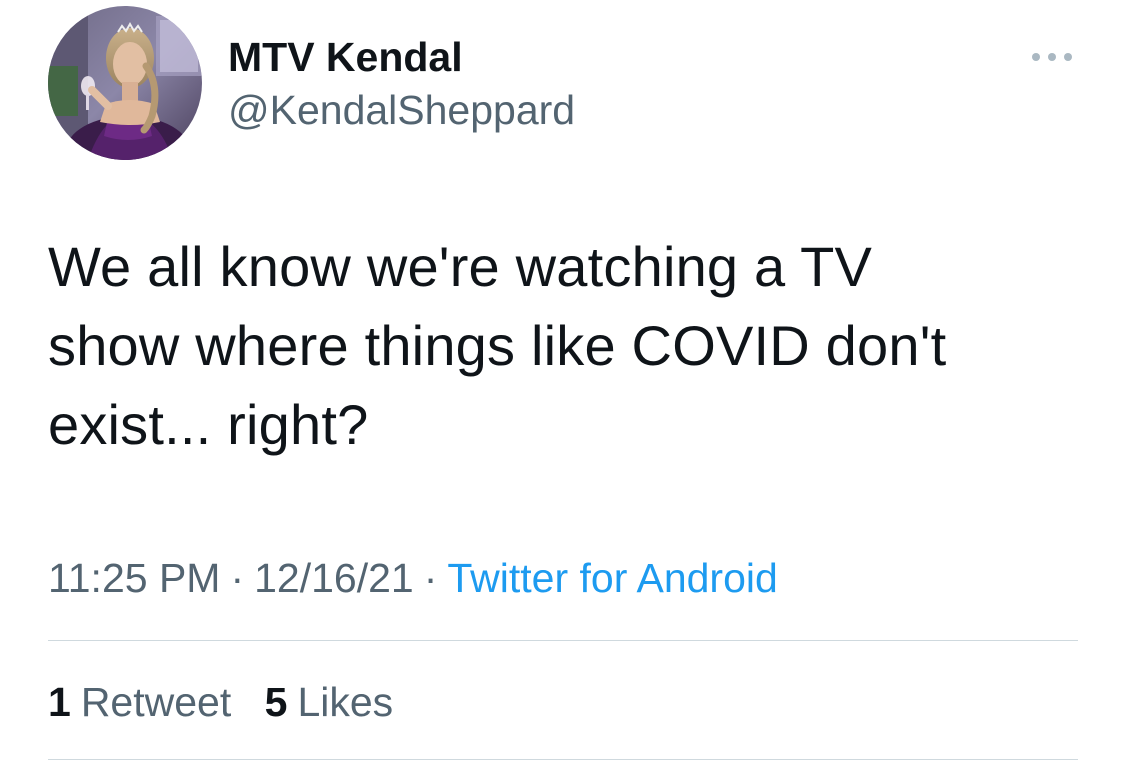 The image size is (1125, 776). I want to click on likes-label: Likes, so click(345, 702).